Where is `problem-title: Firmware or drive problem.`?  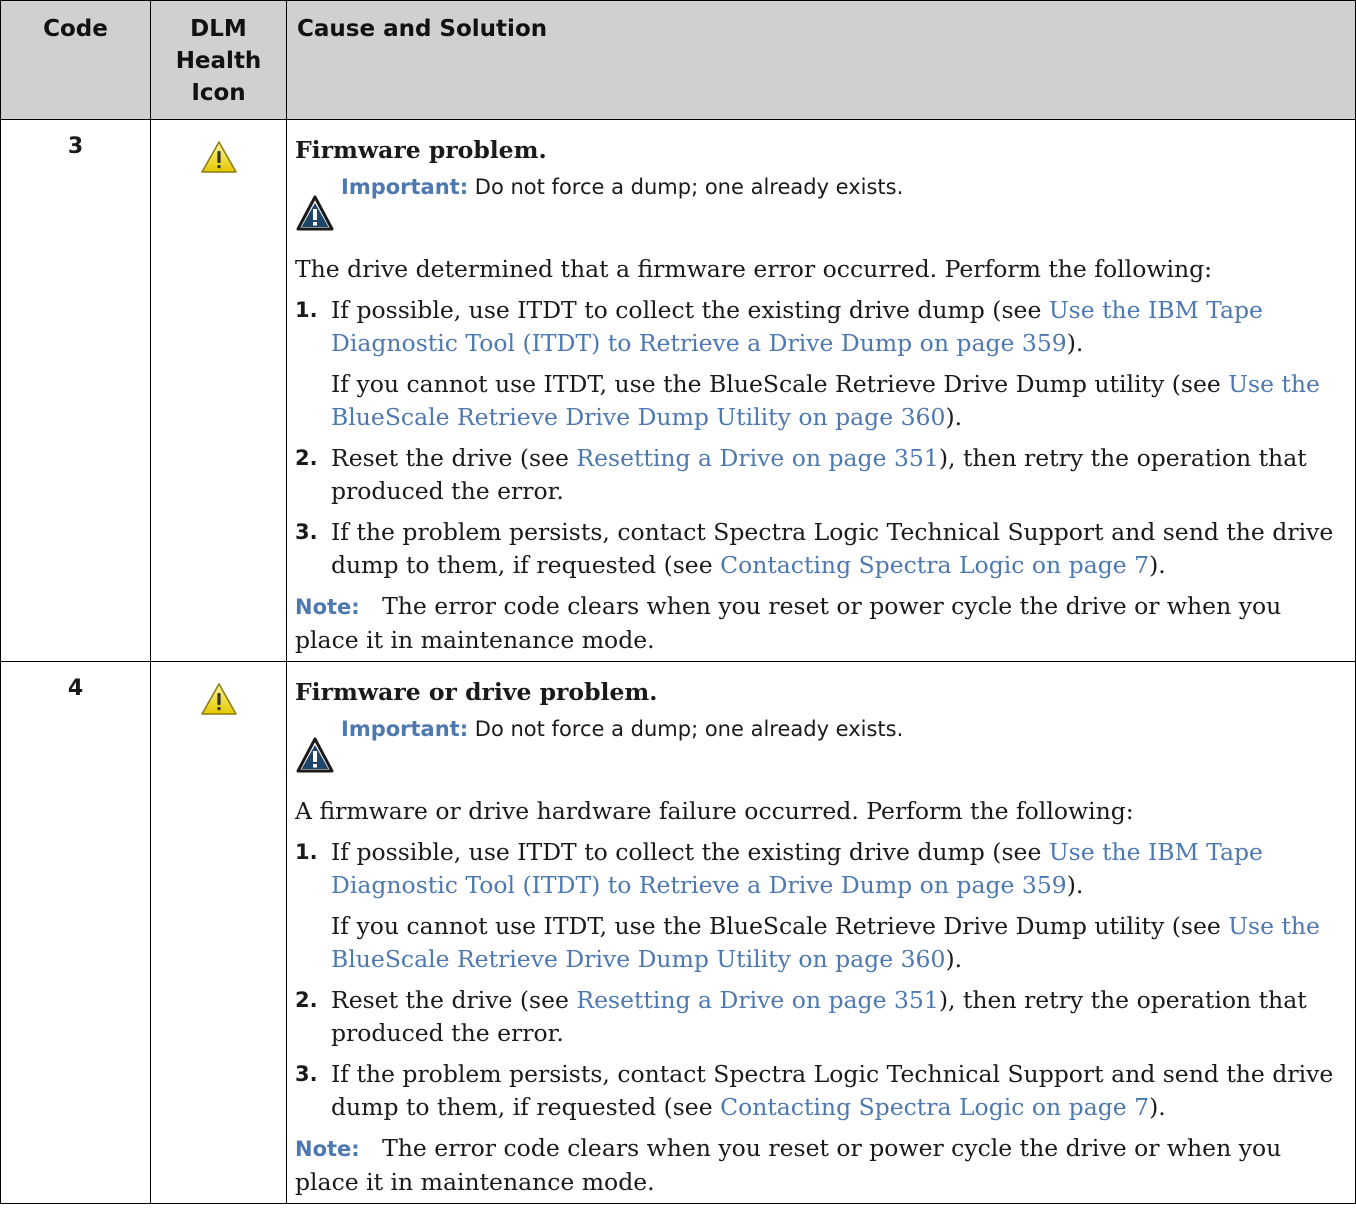
problem-title: Firmware or drive problem. is located at coordinates (476, 692).